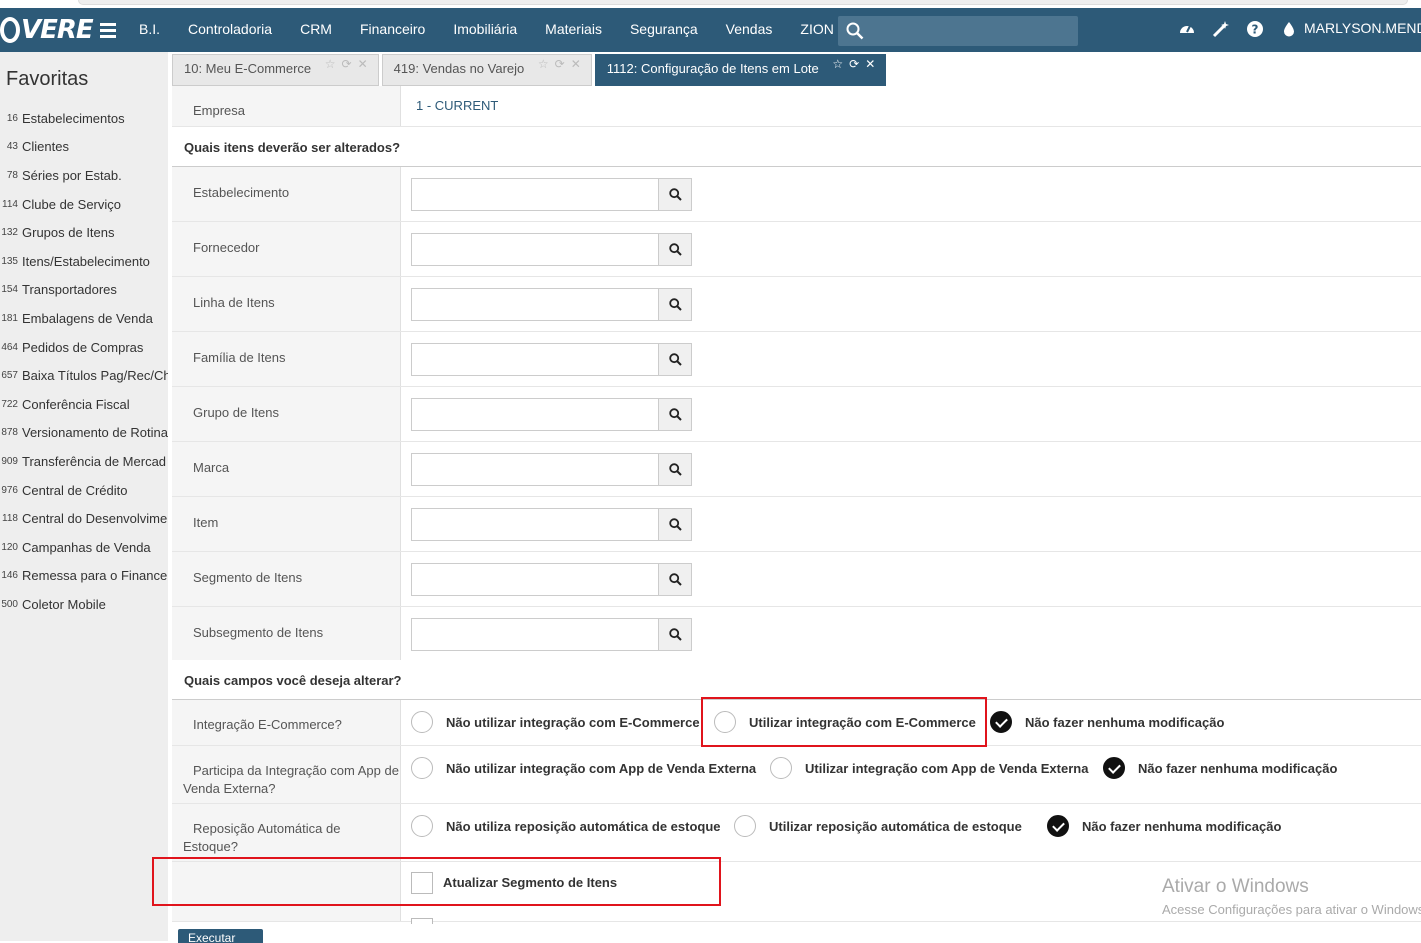  What do you see at coordinates (12, 147) in the screenshot?
I see `sidebar-item-code: 43` at bounding box center [12, 147].